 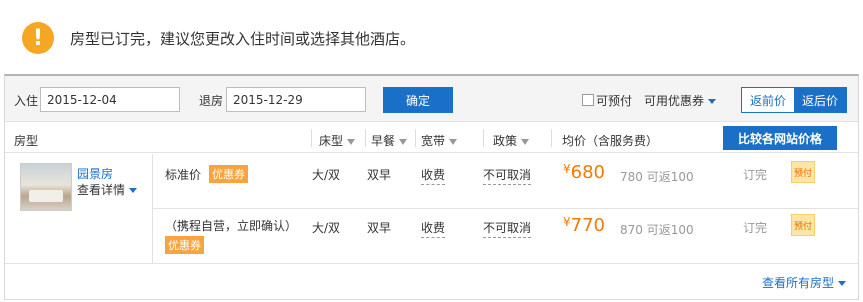 I want to click on rate-price: ¥680, so click(x=584, y=172).